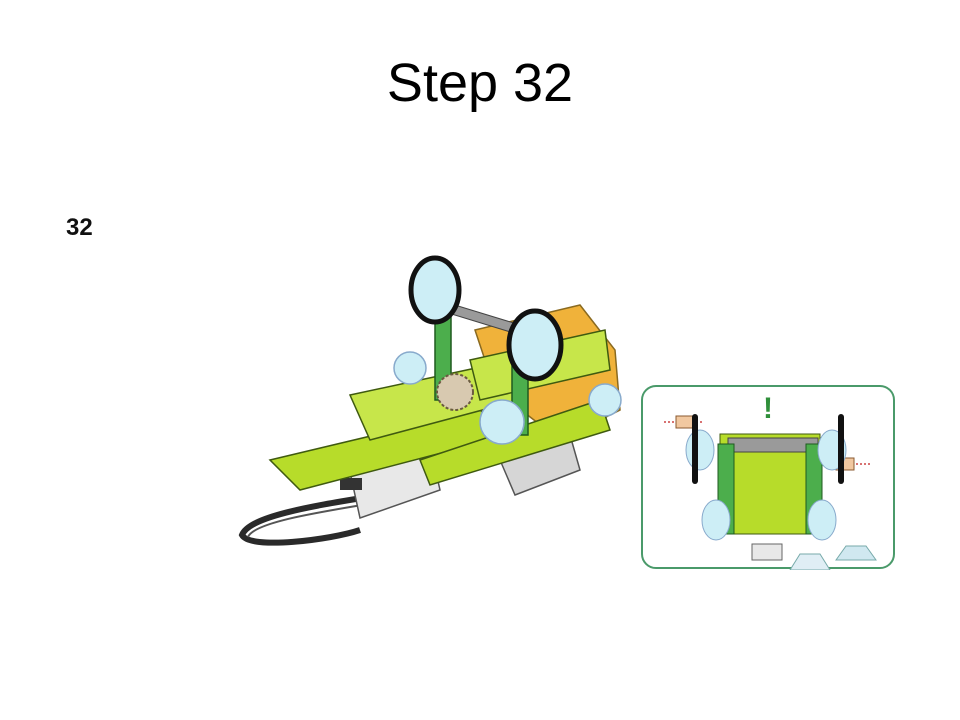  I want to click on gear, so click(455, 392).